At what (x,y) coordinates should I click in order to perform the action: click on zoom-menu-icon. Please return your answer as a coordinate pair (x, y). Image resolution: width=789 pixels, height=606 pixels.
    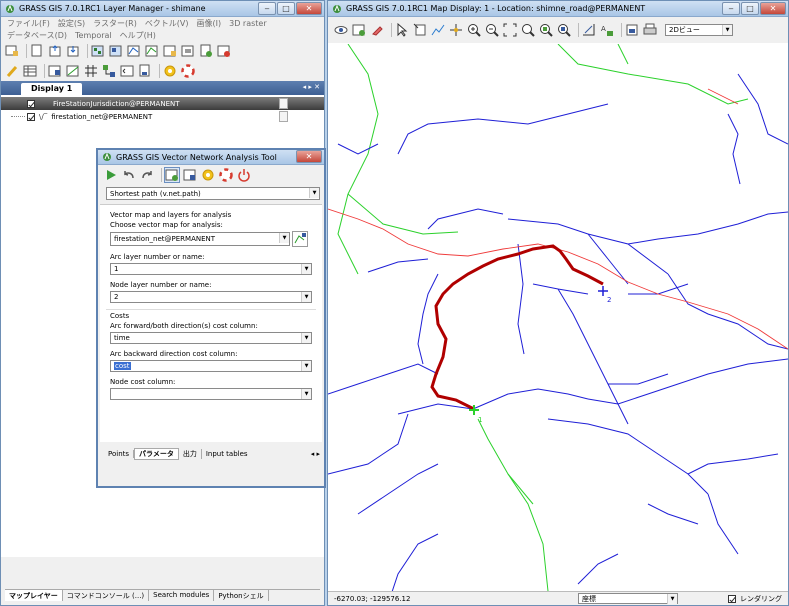
    Looking at the image, I should click on (546, 30).